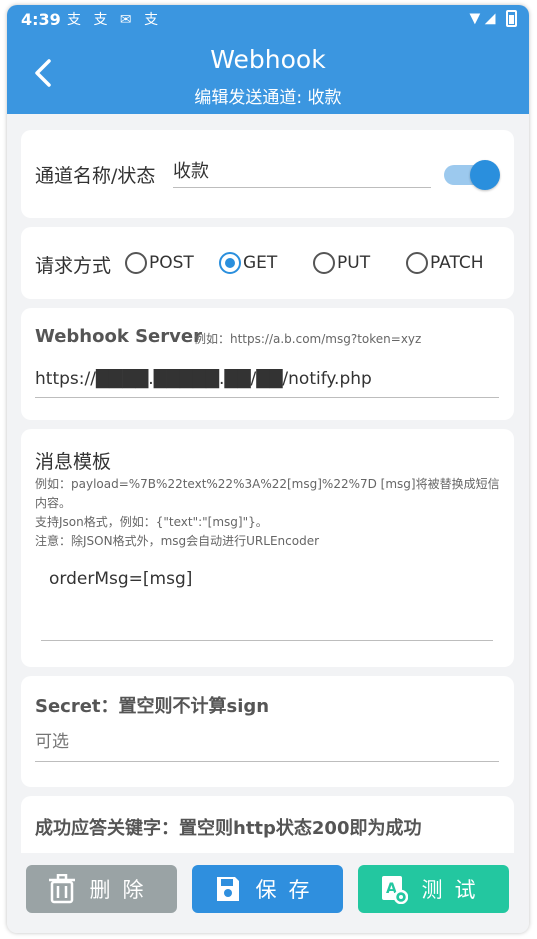 This screenshot has width=537, height=939. Describe the element at coordinates (354, 263) in the screenshot. I see `radio-put-label: PUT` at that location.